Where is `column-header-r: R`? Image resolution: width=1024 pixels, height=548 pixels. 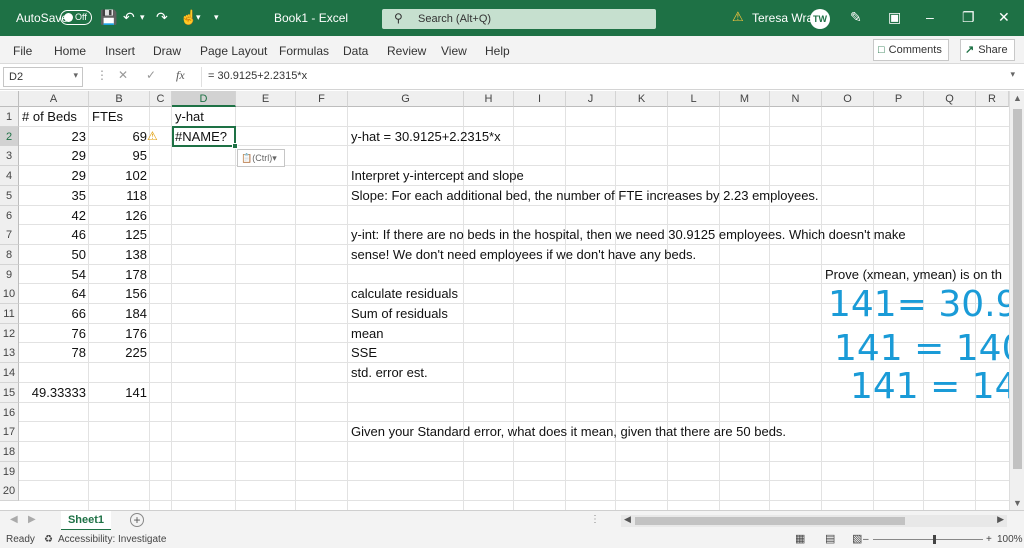
column-header-r: R is located at coordinates (992, 99).